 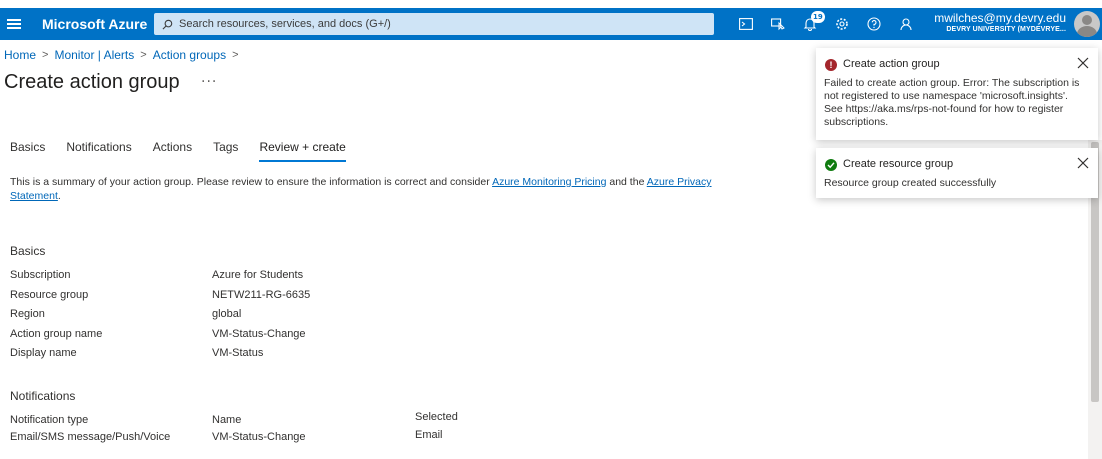 I want to click on notification-badge: 19, so click(x=818, y=17).